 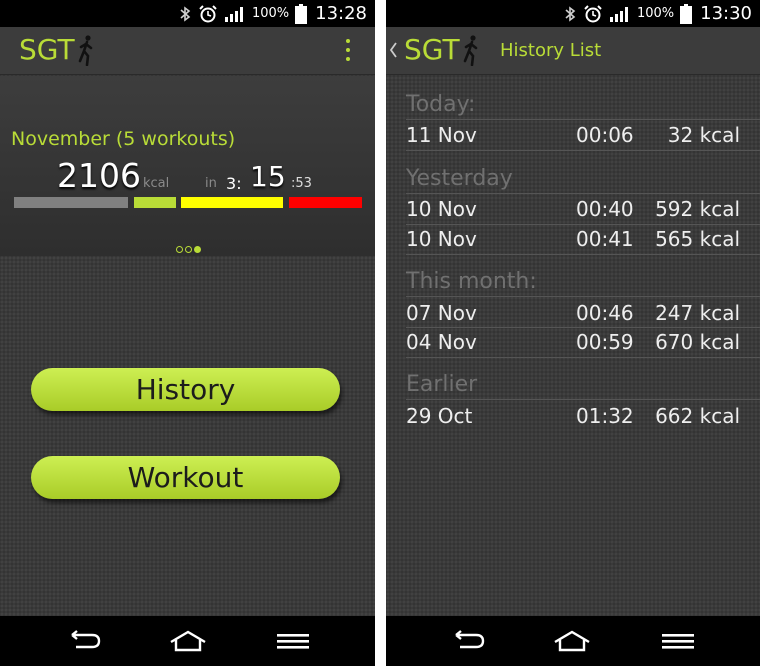 What do you see at coordinates (325, 202) in the screenshot?
I see `intensity-bar-red` at bounding box center [325, 202].